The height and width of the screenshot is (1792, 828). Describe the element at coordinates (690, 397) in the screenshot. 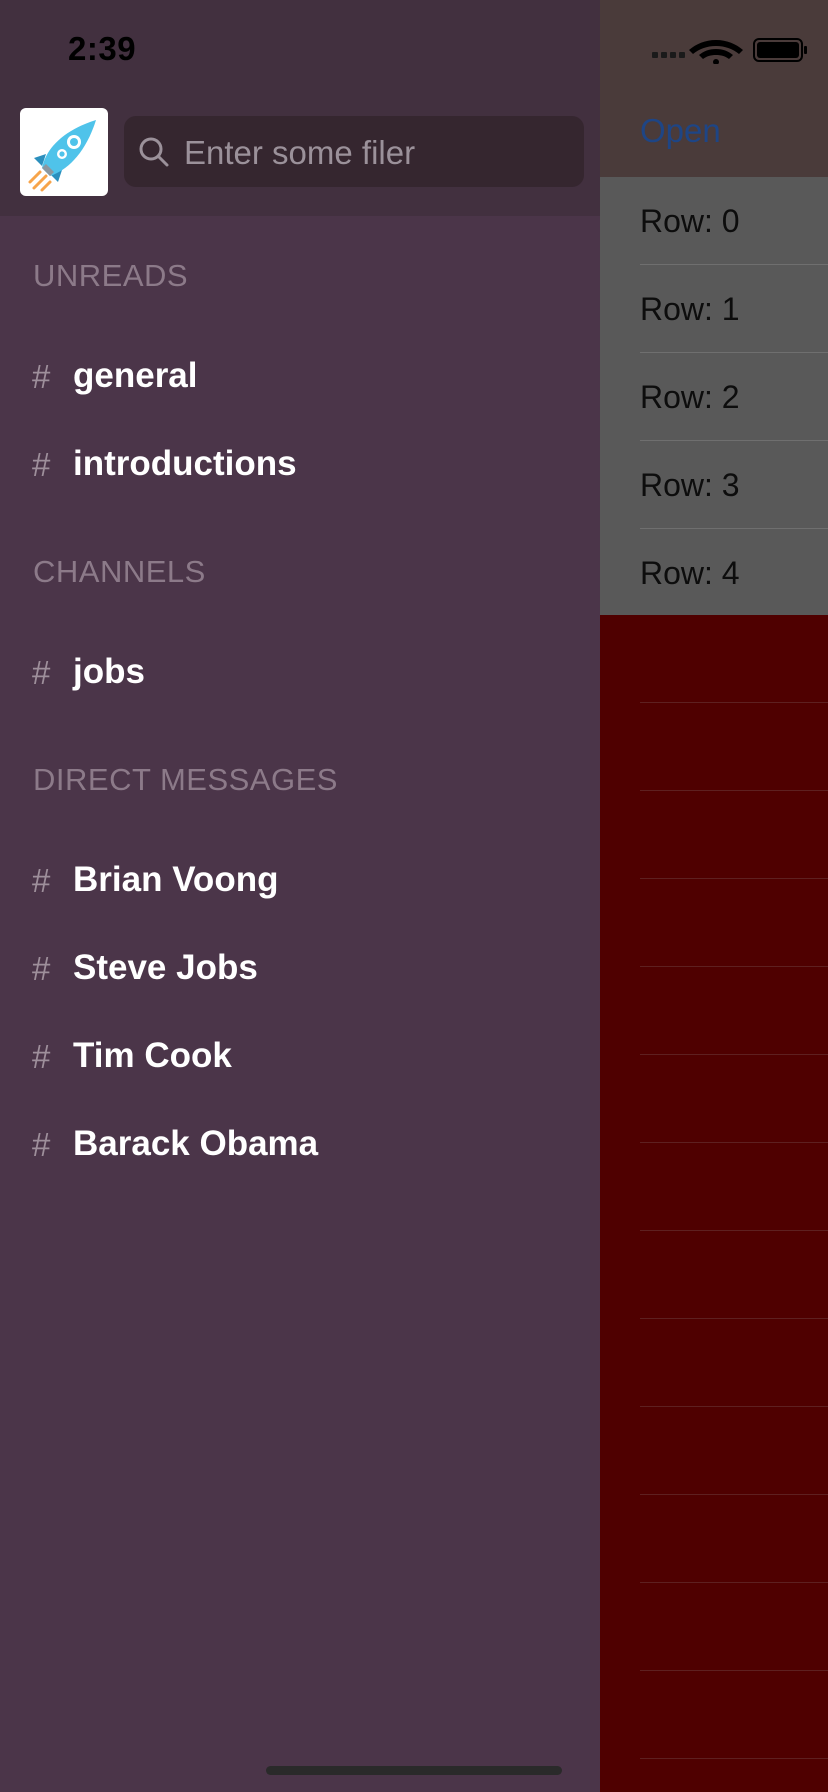

I see `row-label: Row: 2` at that location.